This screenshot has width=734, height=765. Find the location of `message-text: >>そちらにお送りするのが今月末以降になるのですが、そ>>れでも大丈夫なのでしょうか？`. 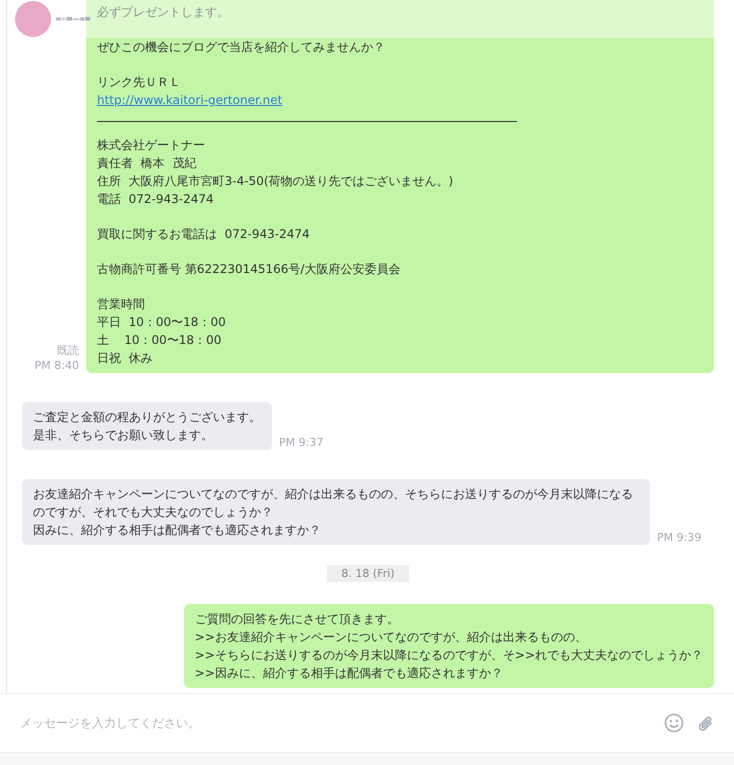

message-text: >>そちらにお送りするのが今月末以降になるのですが、そ>>れでも大丈夫なのでしょうか？ is located at coordinates (448, 655).